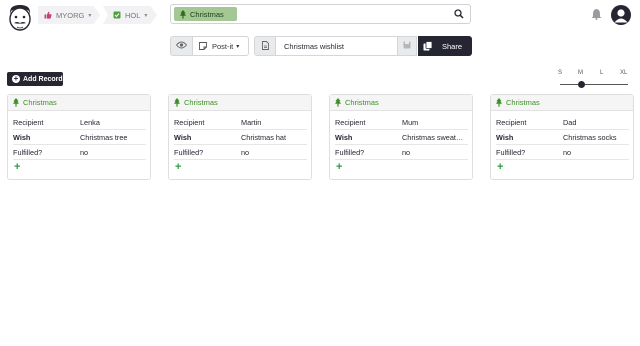 The height and width of the screenshot is (346, 640). I want to click on breadcrumb-org: MYORG ▾, so click(69, 15).